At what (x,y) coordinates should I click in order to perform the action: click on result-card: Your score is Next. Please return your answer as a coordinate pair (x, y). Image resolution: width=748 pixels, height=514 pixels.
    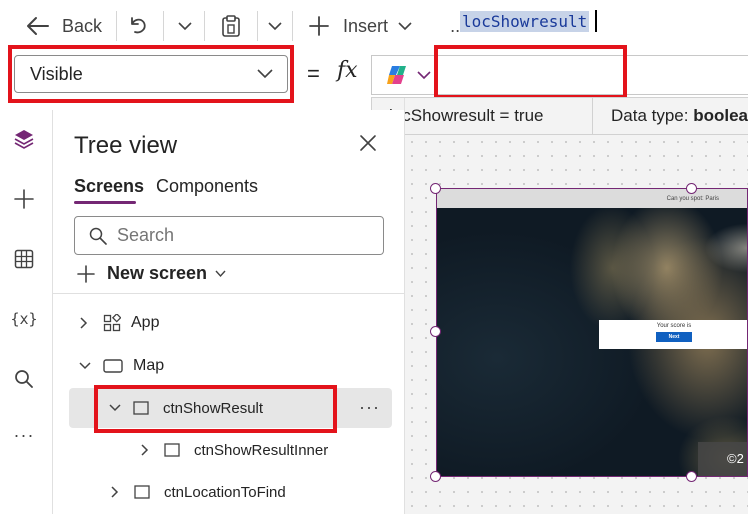
    Looking at the image, I should click on (673, 334).